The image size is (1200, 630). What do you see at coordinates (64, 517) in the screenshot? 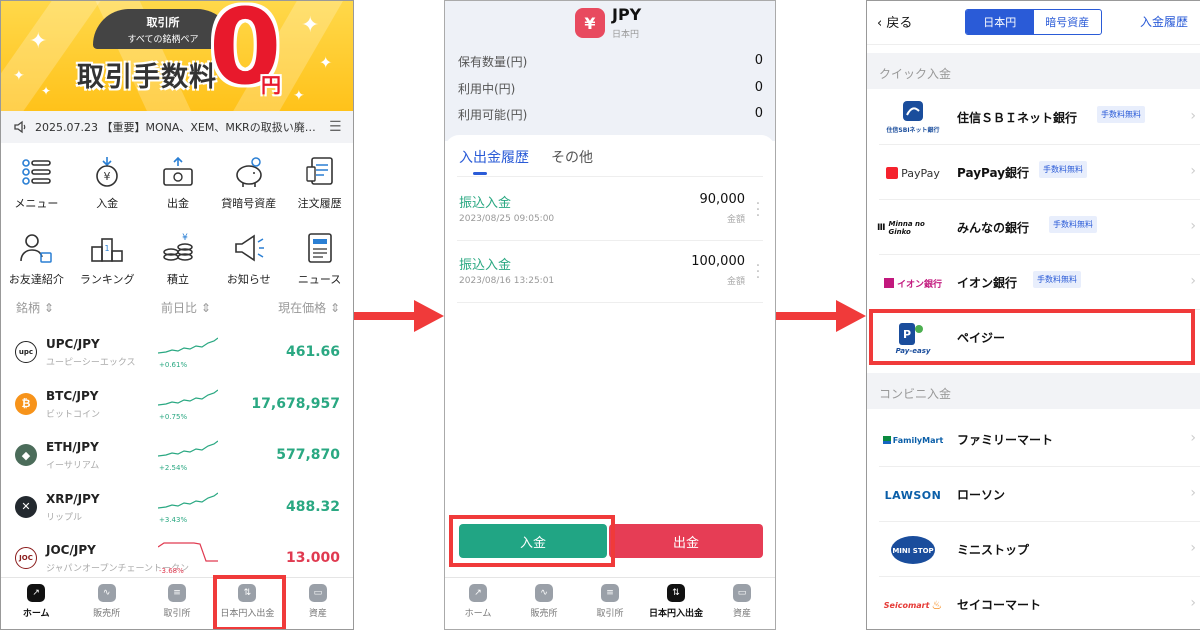
I see `market-name-jp: リップル` at bounding box center [64, 517].